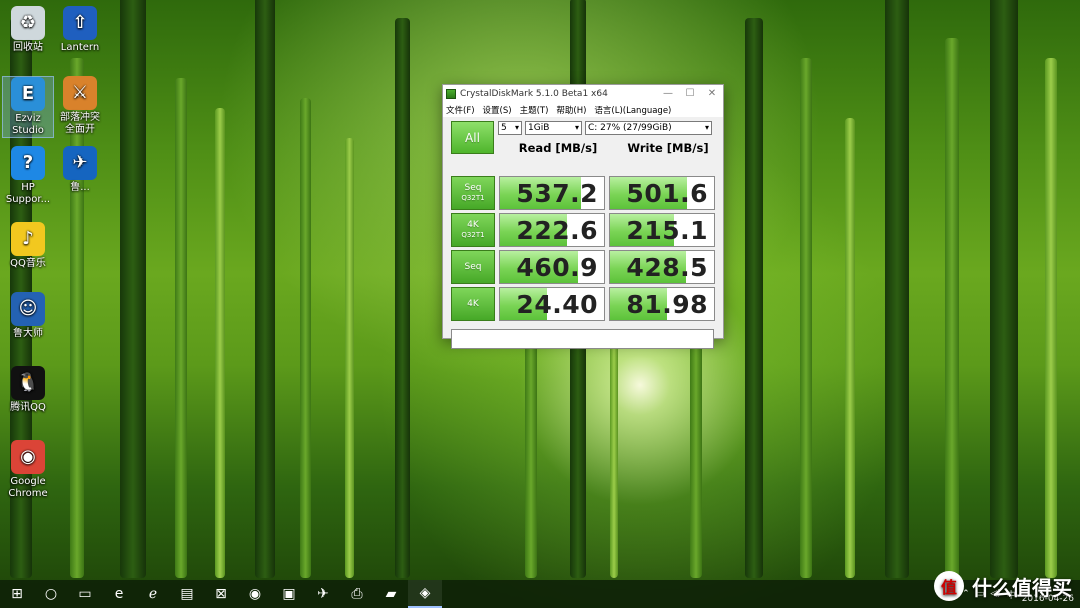  What do you see at coordinates (571, 110) in the screenshot?
I see `menu-help: 帮助(H)` at bounding box center [571, 110].